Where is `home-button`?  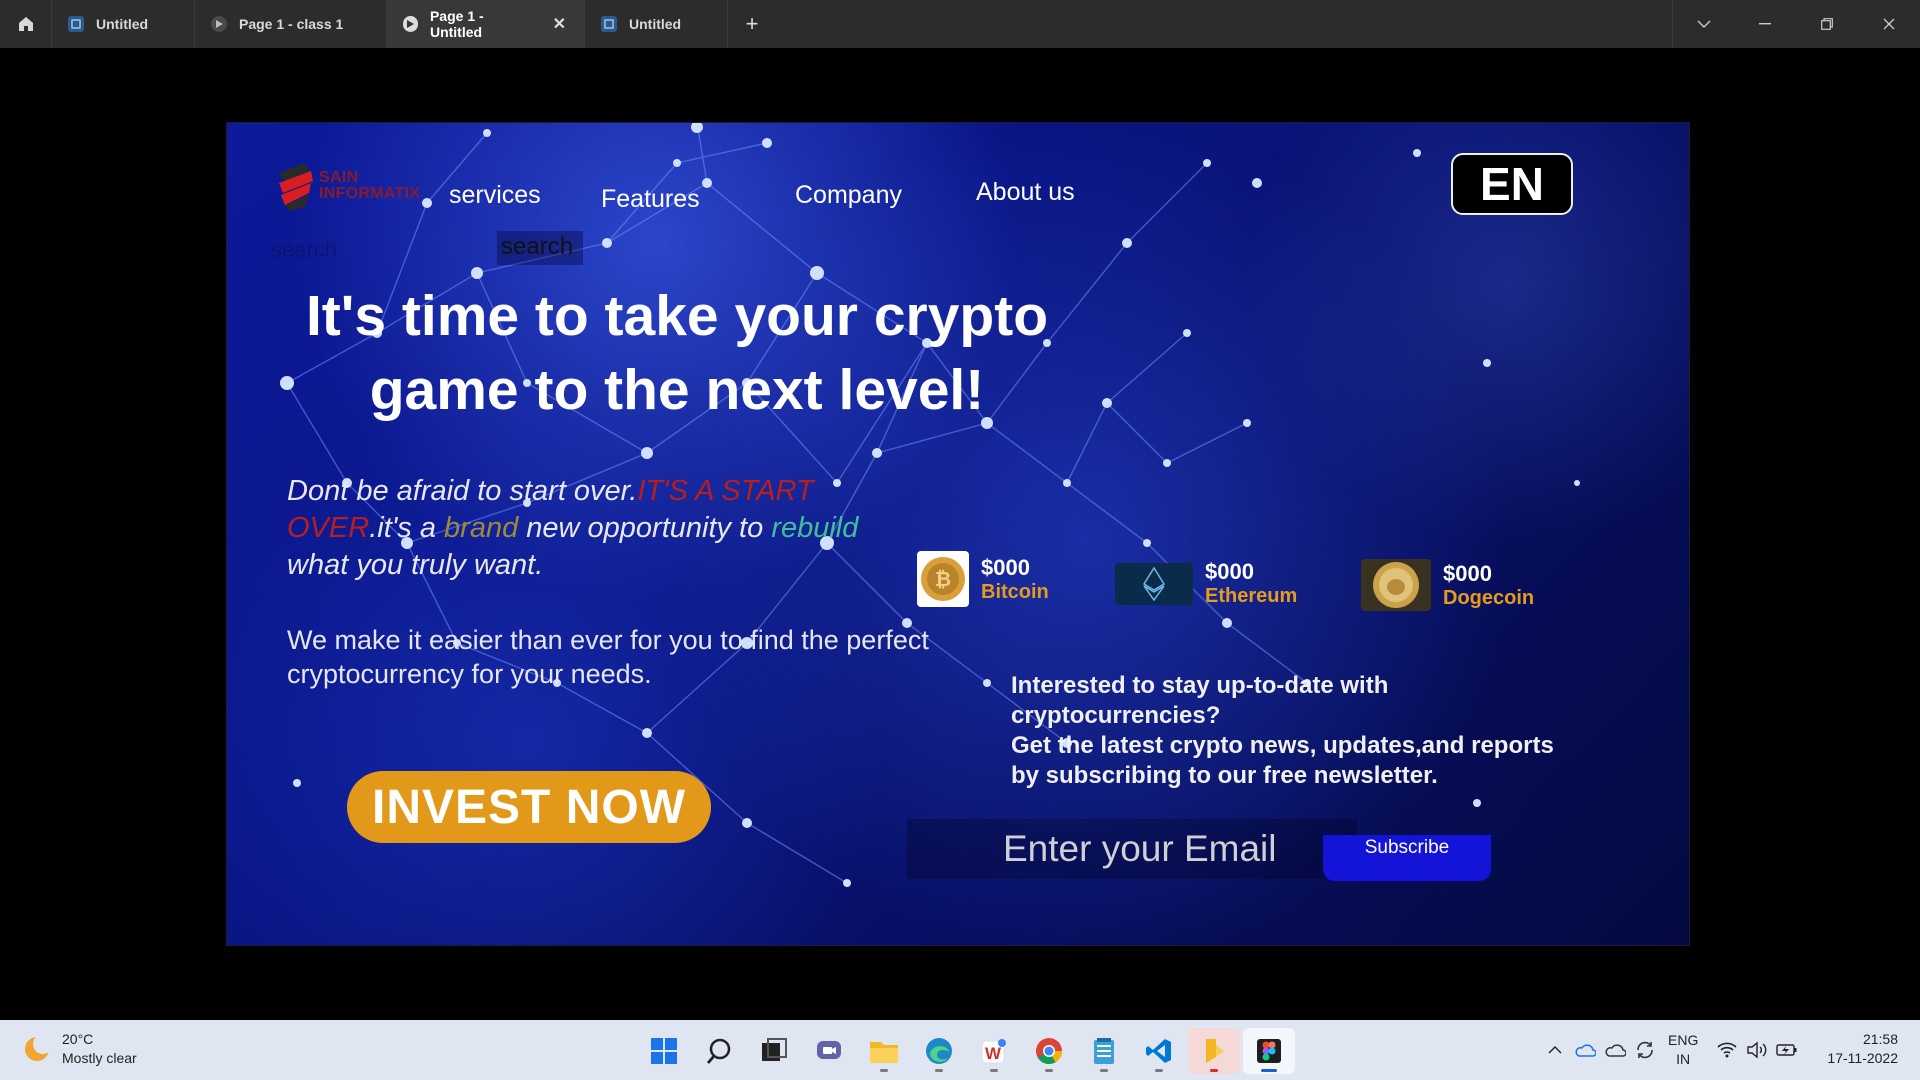 home-button is located at coordinates (26, 24).